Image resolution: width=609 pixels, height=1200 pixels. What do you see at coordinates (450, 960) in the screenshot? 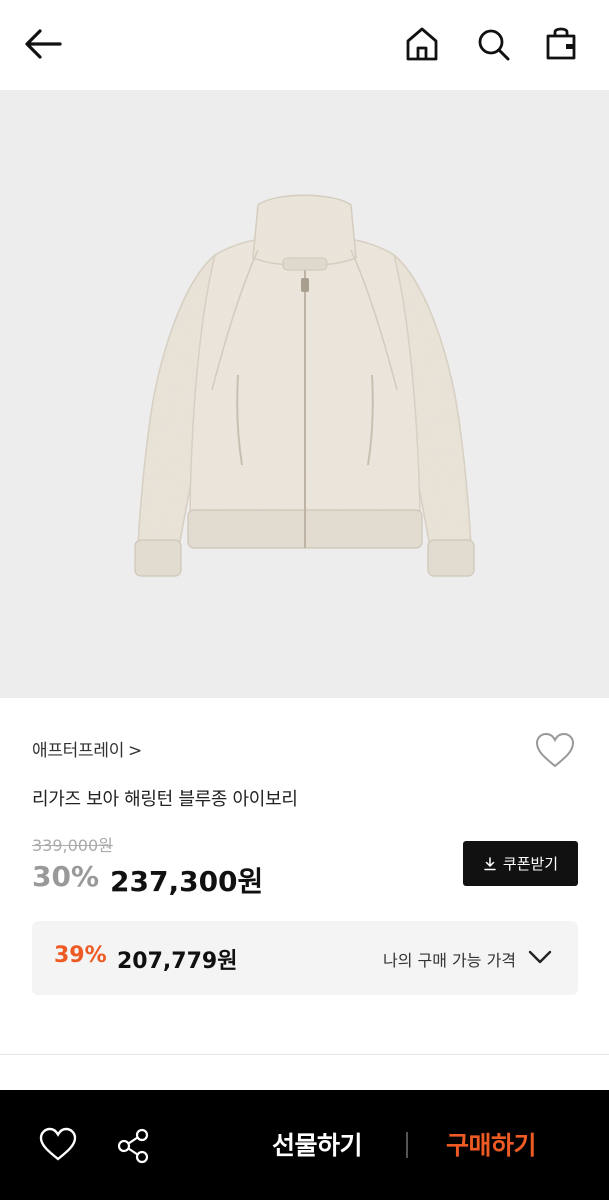
I see `my-price-label: 나의 구매 가능 가격` at bounding box center [450, 960].